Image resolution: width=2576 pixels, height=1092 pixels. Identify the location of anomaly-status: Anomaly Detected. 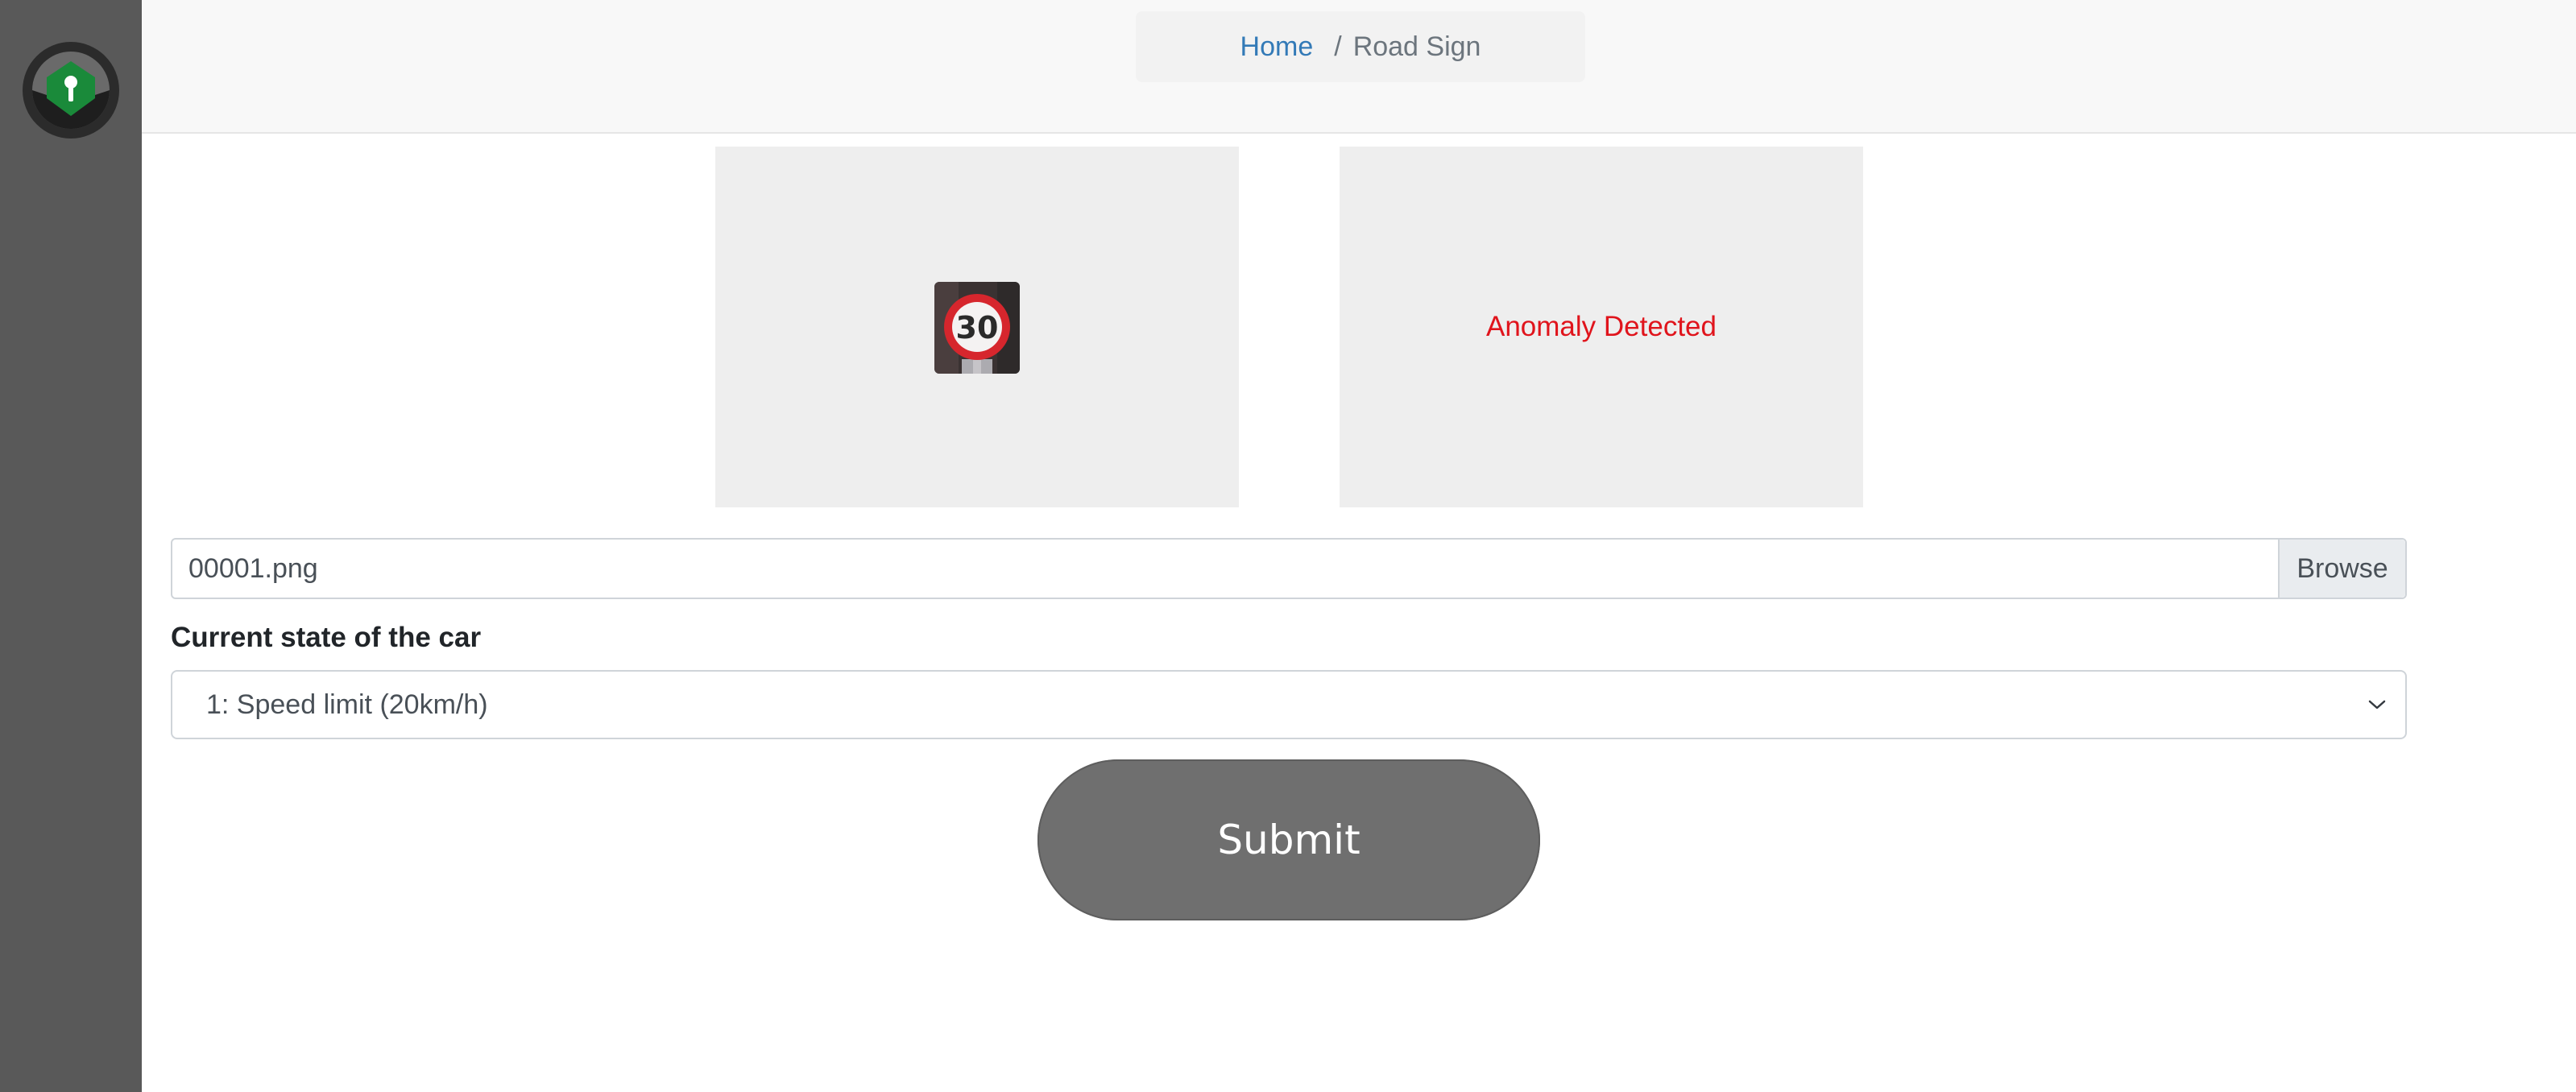
(1601, 326).